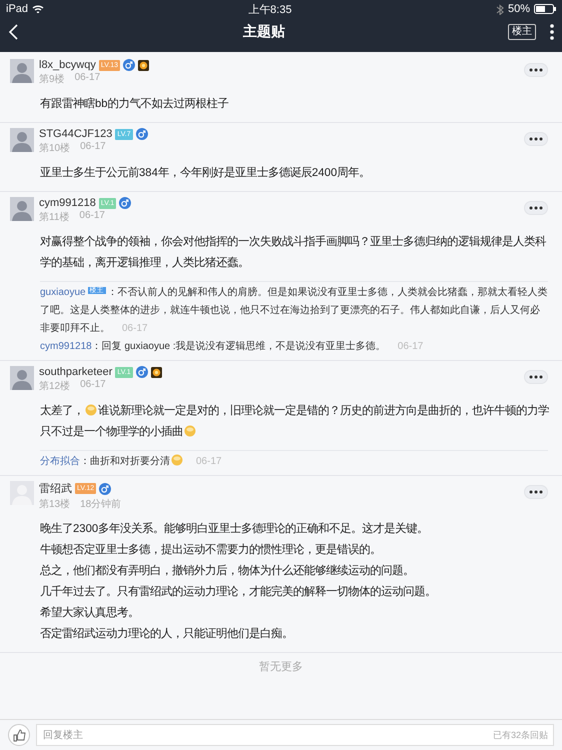 This screenshot has width=562, height=750. What do you see at coordinates (294, 421) in the screenshot?
I see `post-text: 太差了， 谁说新理论就一定是对的，旧理论就一定是错的？历史的前进方向是曲折的，也许牛顿的力学只不过是一个物理学的小插曲` at bounding box center [294, 421].